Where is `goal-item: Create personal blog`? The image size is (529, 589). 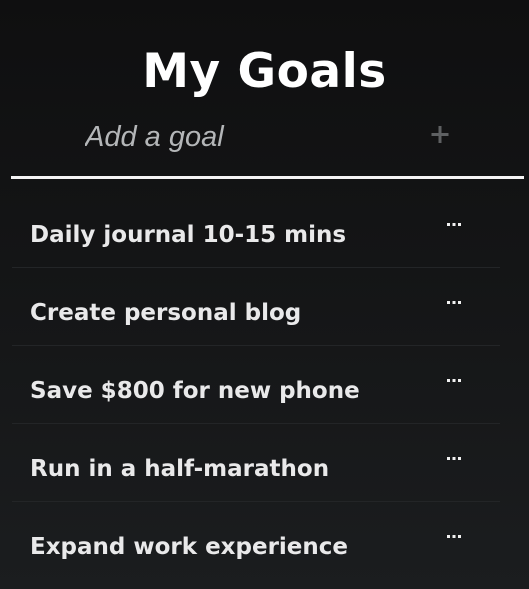
goal-item: Create personal blog is located at coordinates (256, 307).